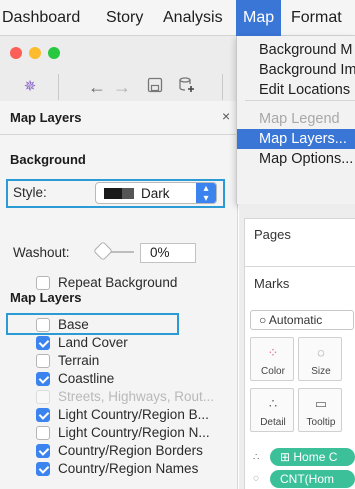 The height and width of the screenshot is (489, 355). What do you see at coordinates (119, 193) in the screenshot?
I see `dark-swatch` at bounding box center [119, 193].